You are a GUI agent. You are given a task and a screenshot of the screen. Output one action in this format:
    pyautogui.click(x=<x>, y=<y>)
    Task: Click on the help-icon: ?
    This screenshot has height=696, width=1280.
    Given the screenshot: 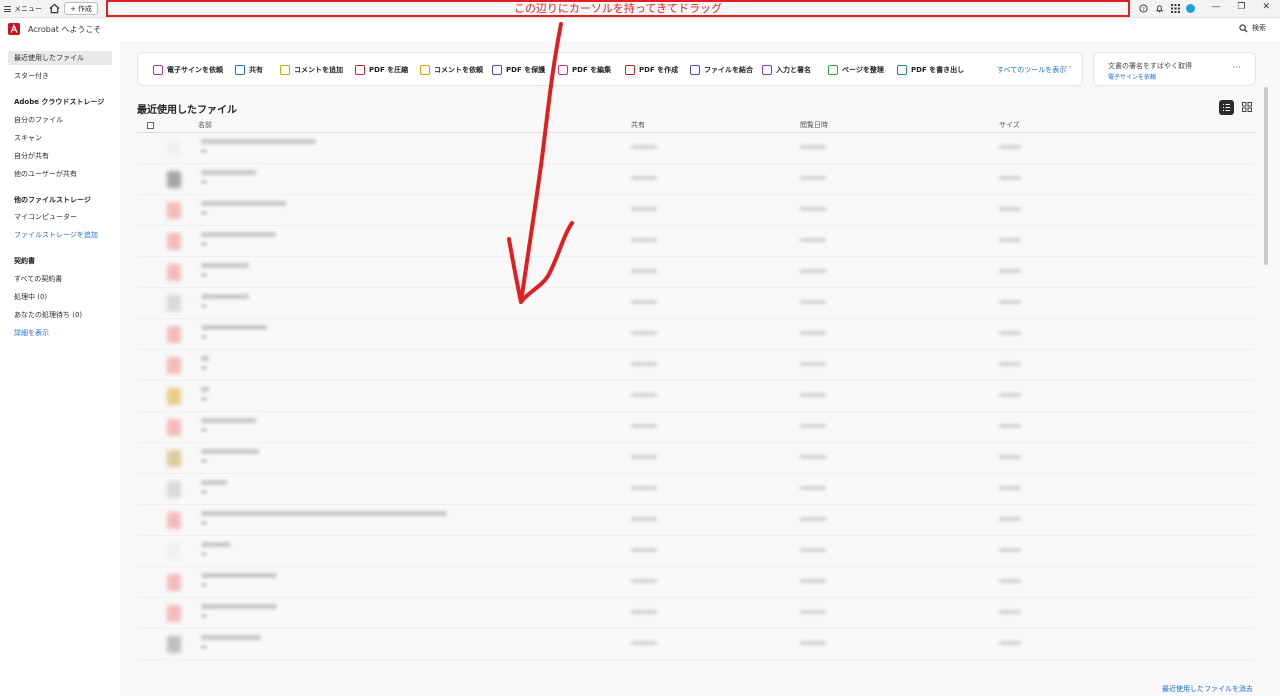 What is the action you would take?
    pyautogui.click(x=1143, y=8)
    